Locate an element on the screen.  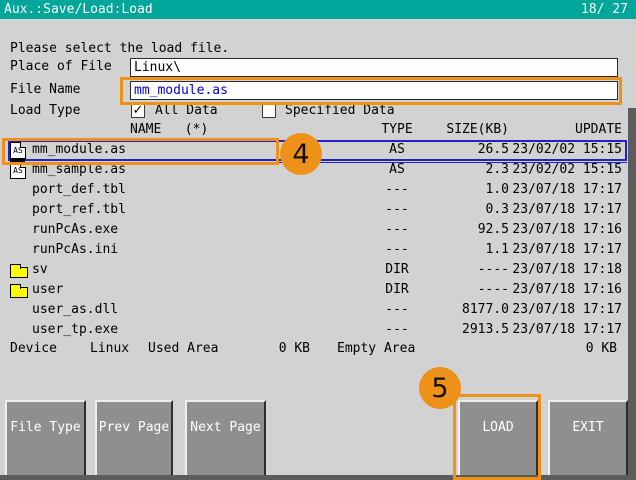
page-counter: 18/ 27 is located at coordinates (604, 9).